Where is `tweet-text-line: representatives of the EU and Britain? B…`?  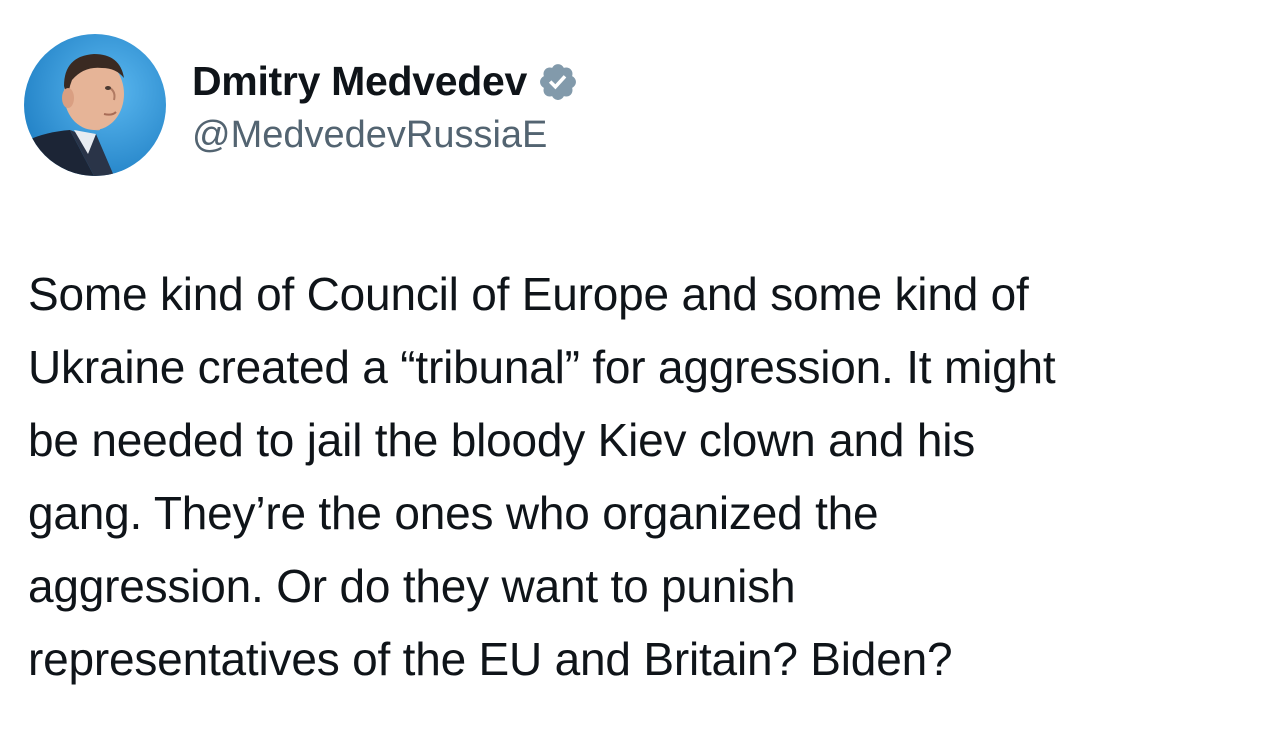
tweet-text-line: representatives of the EU and Britain? B… is located at coordinates (490, 659).